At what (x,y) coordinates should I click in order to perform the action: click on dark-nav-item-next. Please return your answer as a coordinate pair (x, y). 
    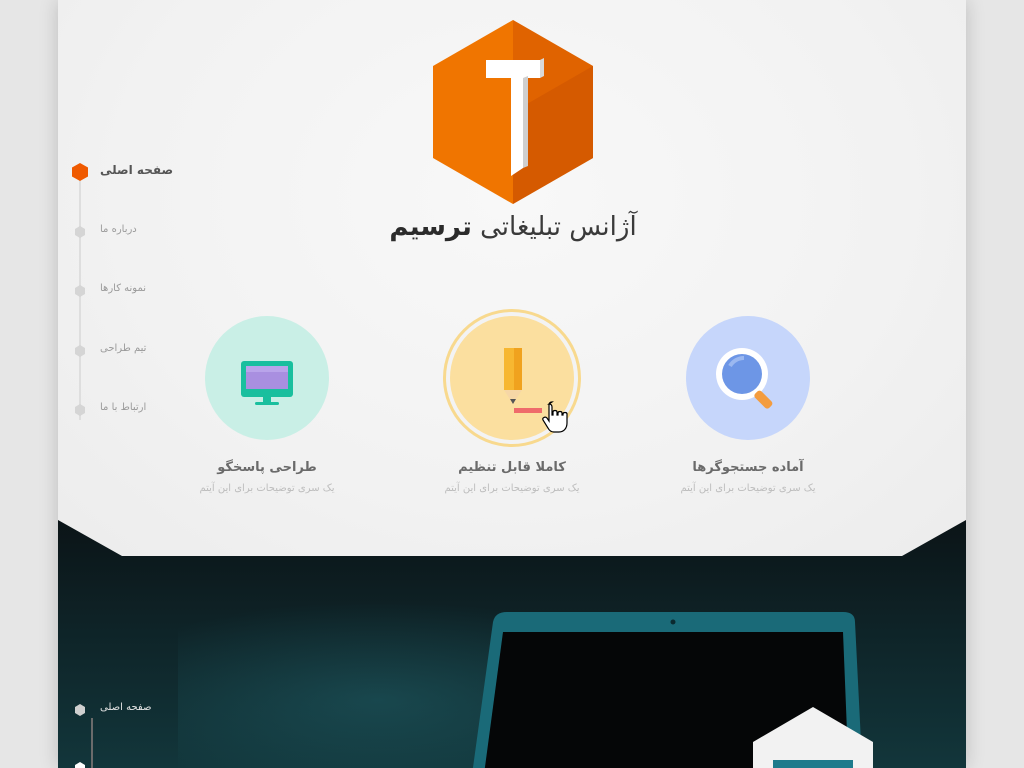
    Looking at the image, I should click on (140, 763).